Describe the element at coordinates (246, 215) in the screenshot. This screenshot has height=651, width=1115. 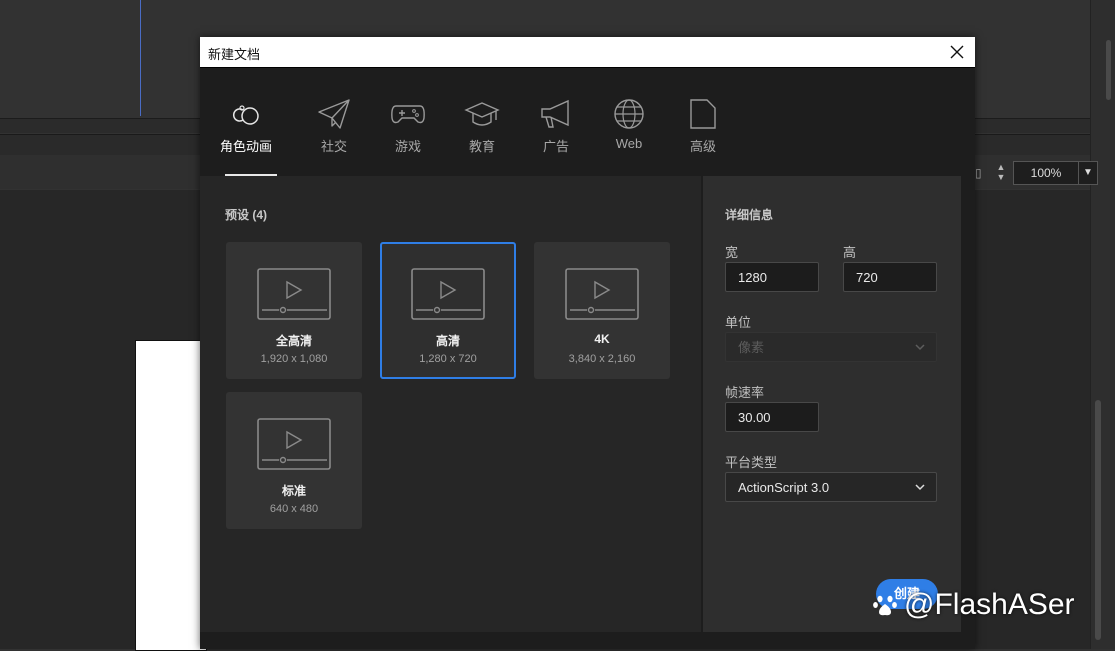
I see `presets-heading: 预设 (4)` at that location.